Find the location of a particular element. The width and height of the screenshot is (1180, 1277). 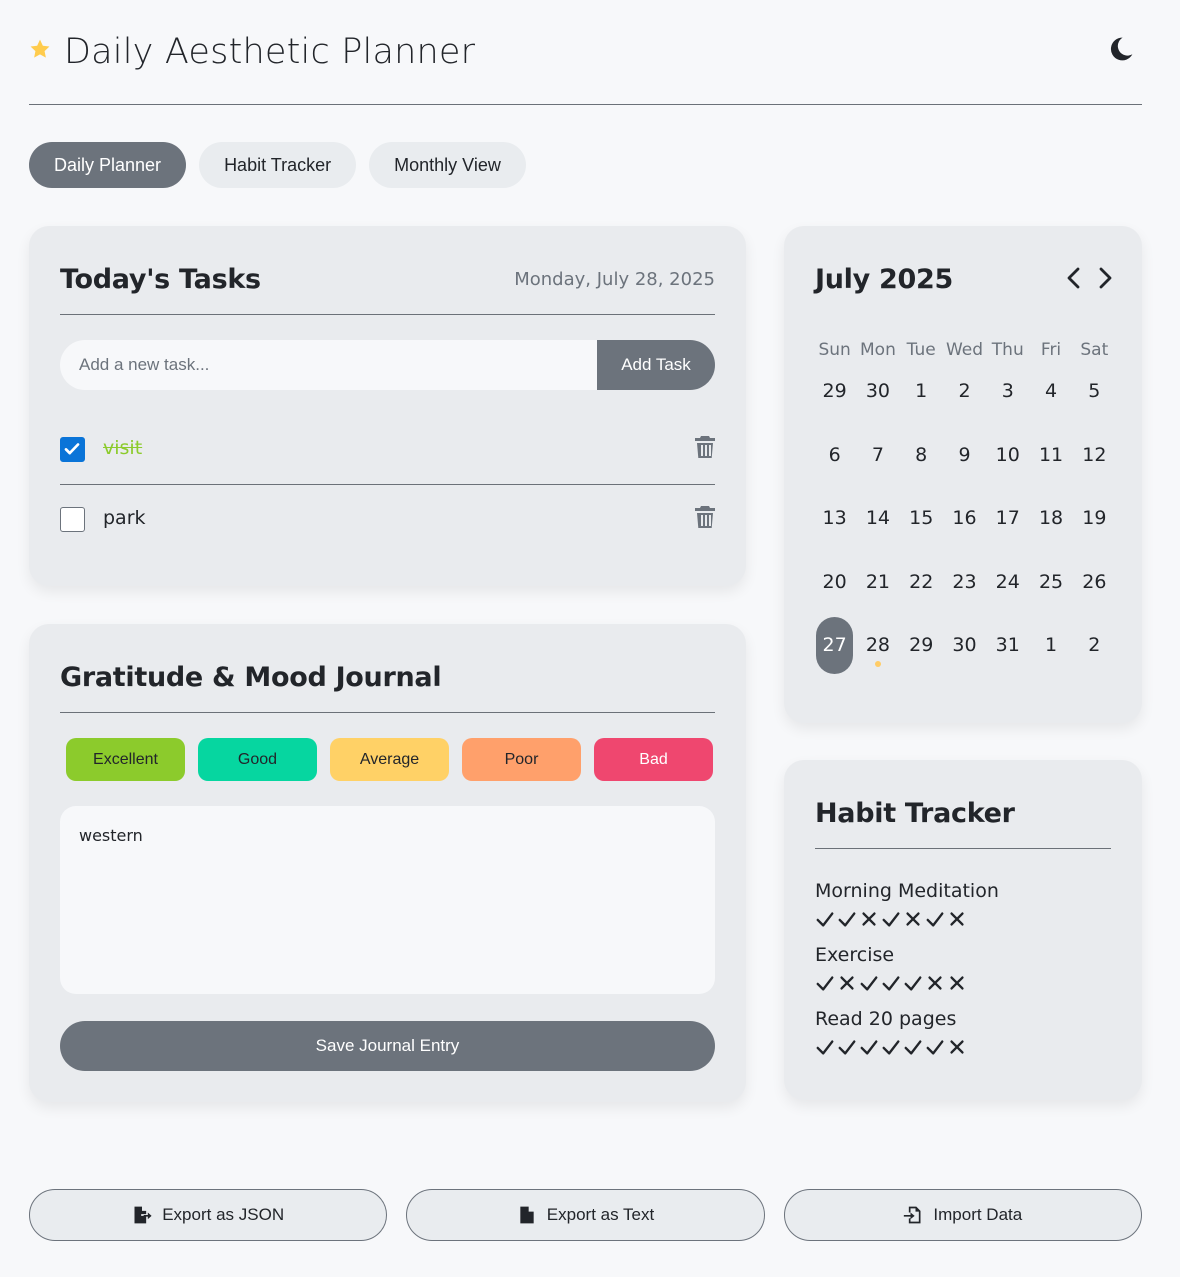

calendar-day: 6 is located at coordinates (834, 456).